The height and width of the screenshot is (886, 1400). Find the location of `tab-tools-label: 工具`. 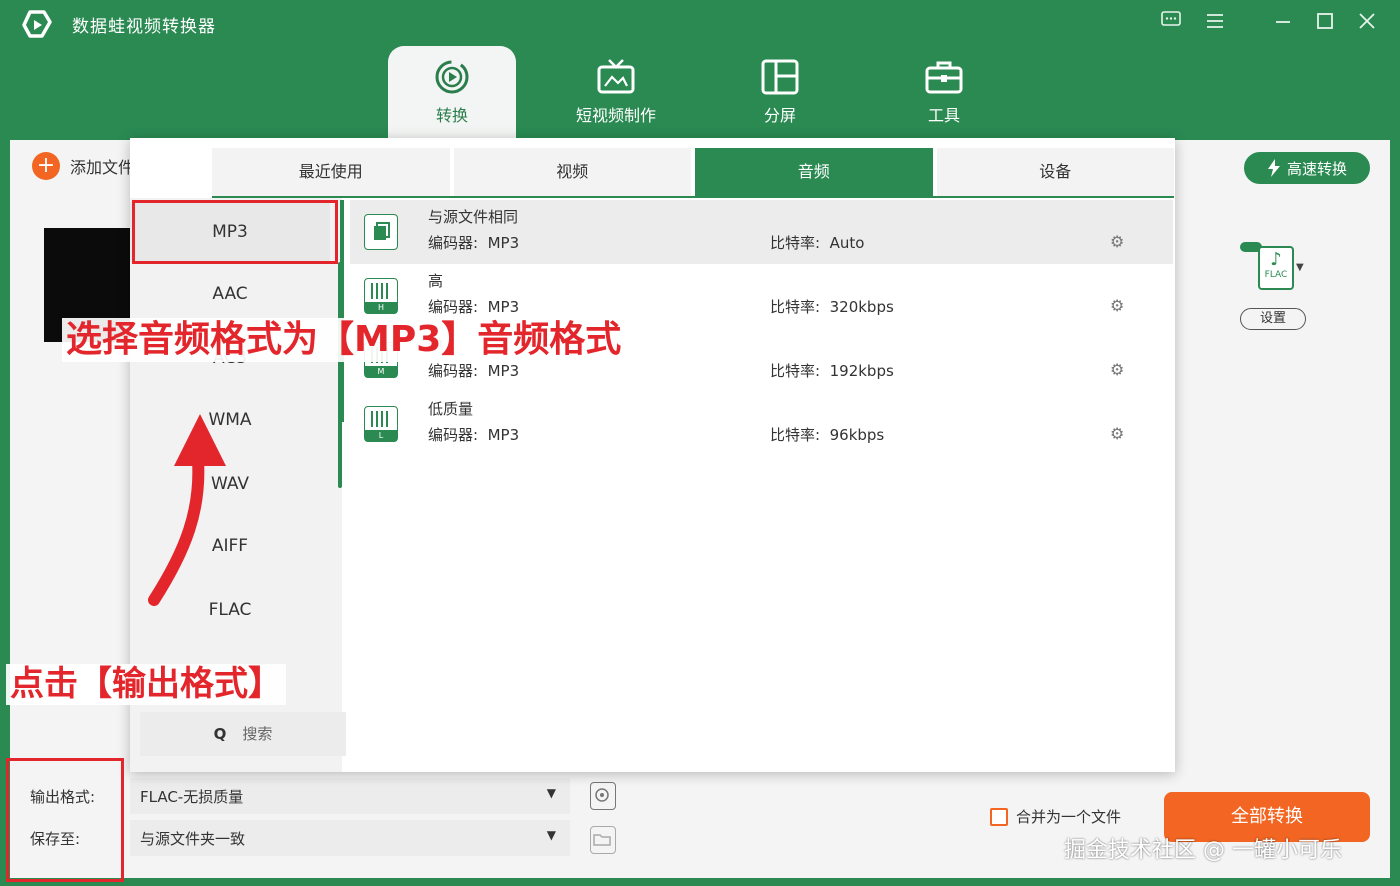

tab-tools-label: 工具 is located at coordinates (943, 115).